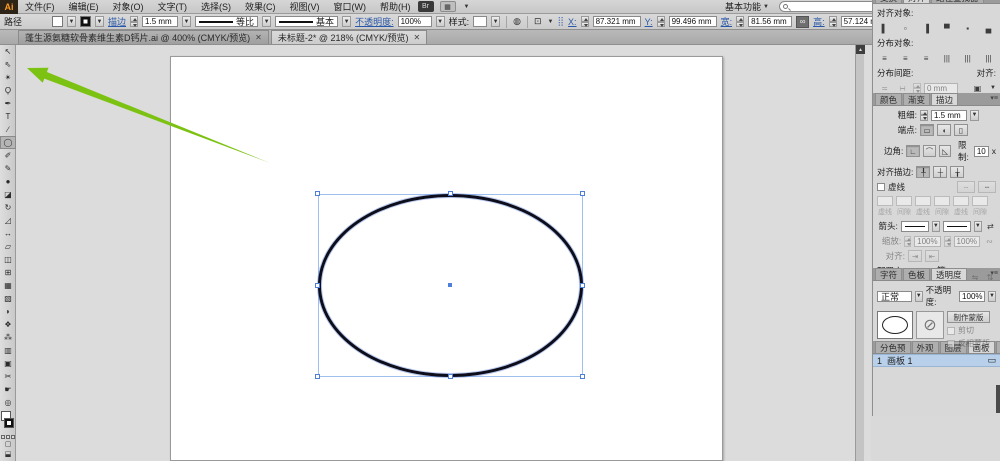  I want to click on tool-perspective-grid: ⊞, so click(8, 272).